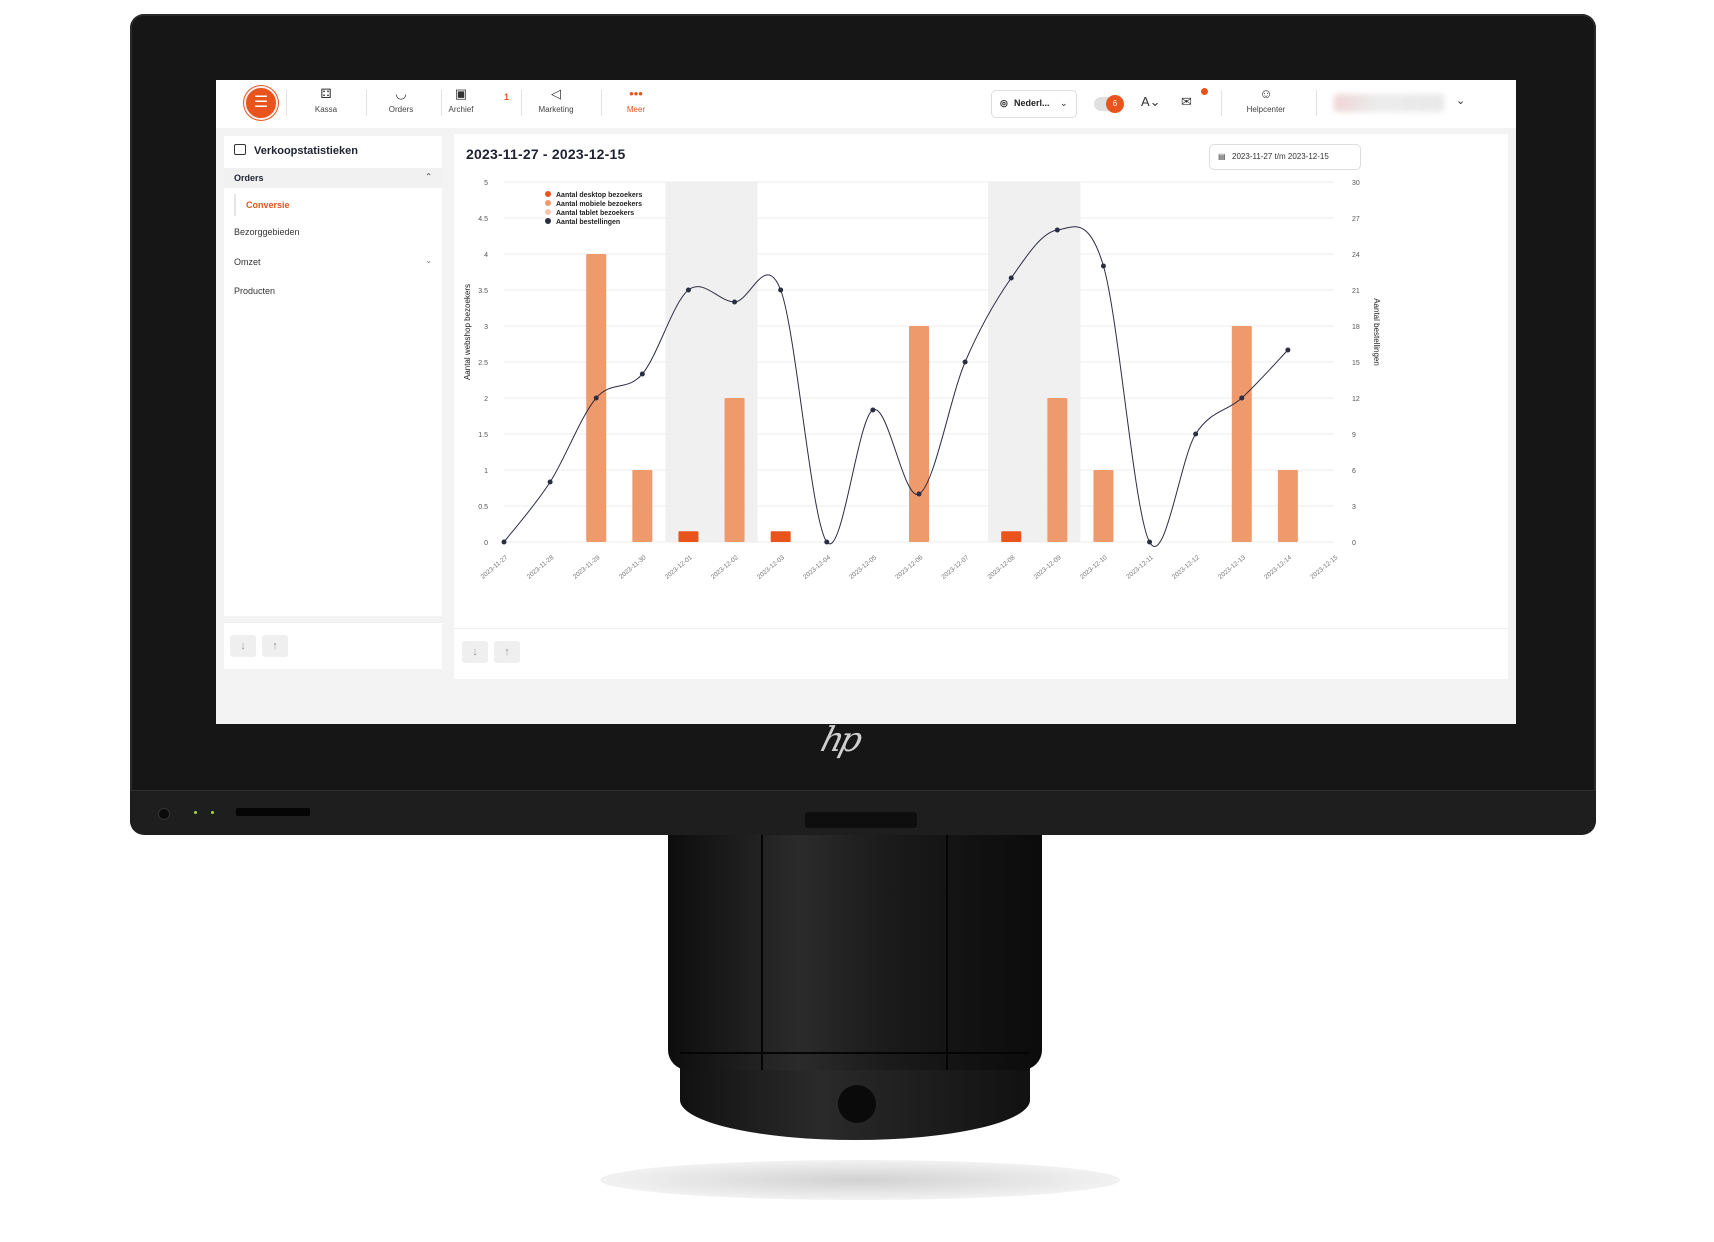 Image resolution: width=1714 pixels, height=1242 pixels. Describe the element at coordinates (1376, 332) in the screenshot. I see `y2-axis-label: Aantal bestellingen` at that location.